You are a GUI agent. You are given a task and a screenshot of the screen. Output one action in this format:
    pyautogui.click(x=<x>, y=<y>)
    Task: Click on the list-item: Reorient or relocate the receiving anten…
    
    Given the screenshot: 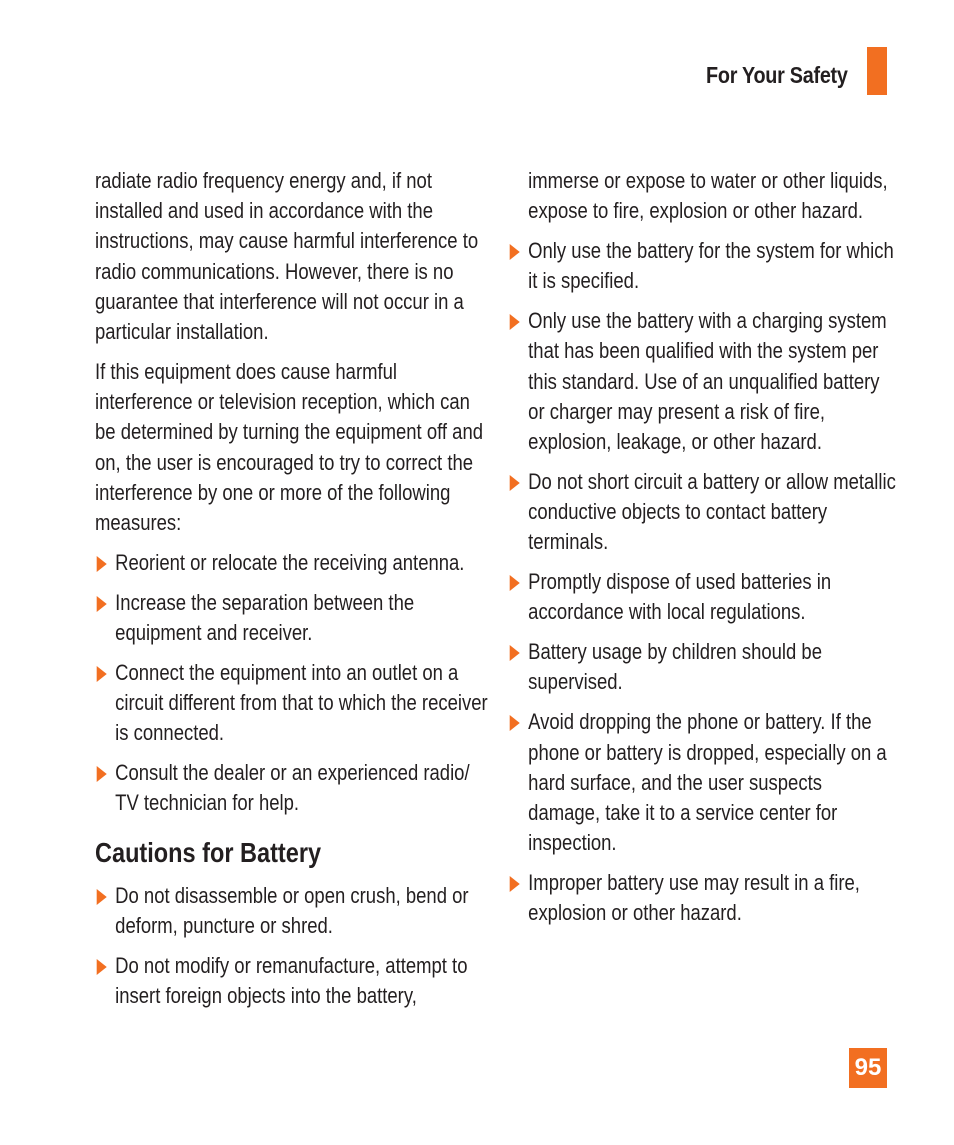 What is the action you would take?
    pyautogui.click(x=291, y=563)
    